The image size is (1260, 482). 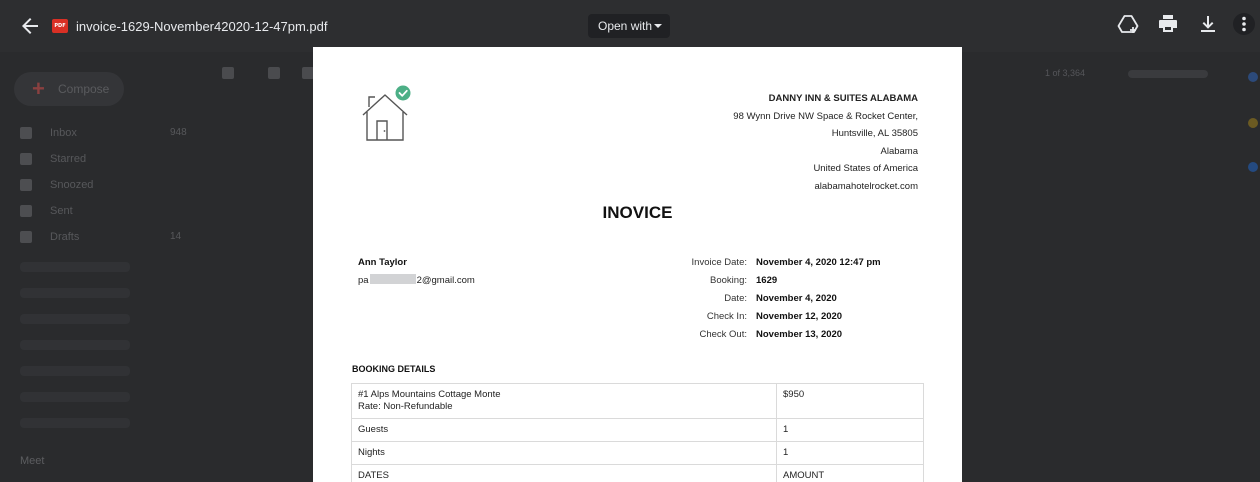 What do you see at coordinates (865, 168) in the screenshot?
I see `hotel-country: United States of America` at bounding box center [865, 168].